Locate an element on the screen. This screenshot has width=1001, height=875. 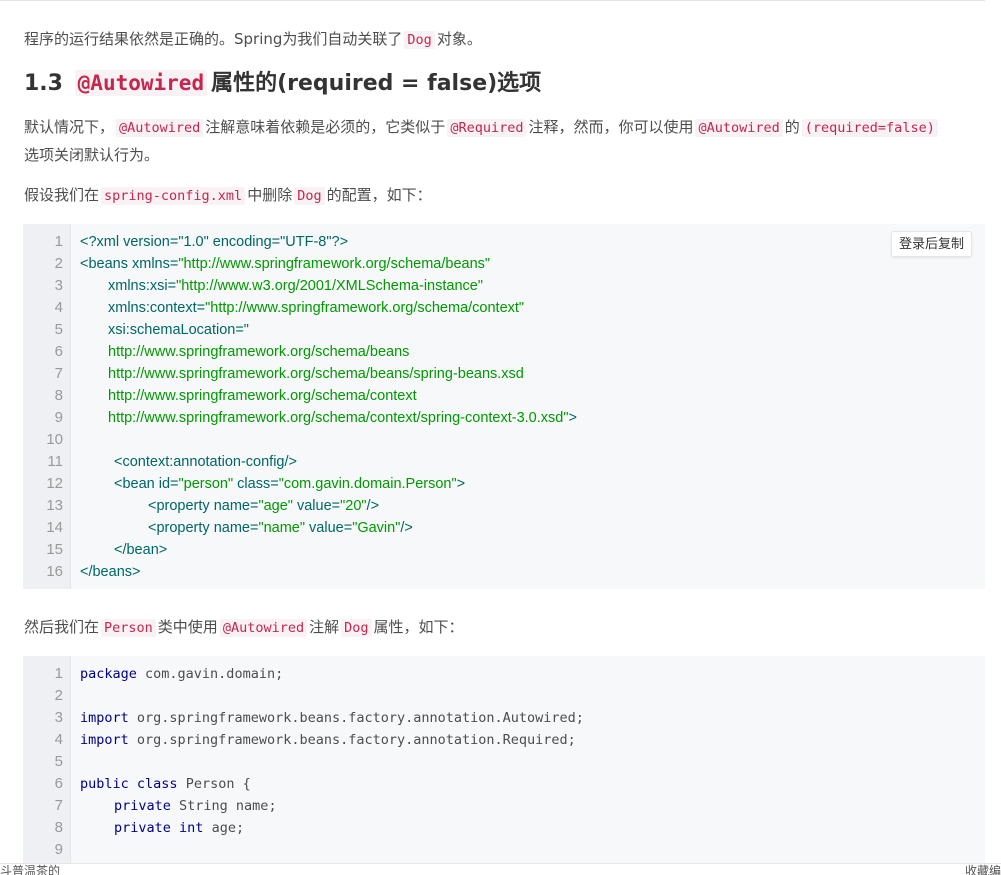
code-text: <?xml version="1.0" encoding="UTF-8"?> is located at coordinates (214, 242).